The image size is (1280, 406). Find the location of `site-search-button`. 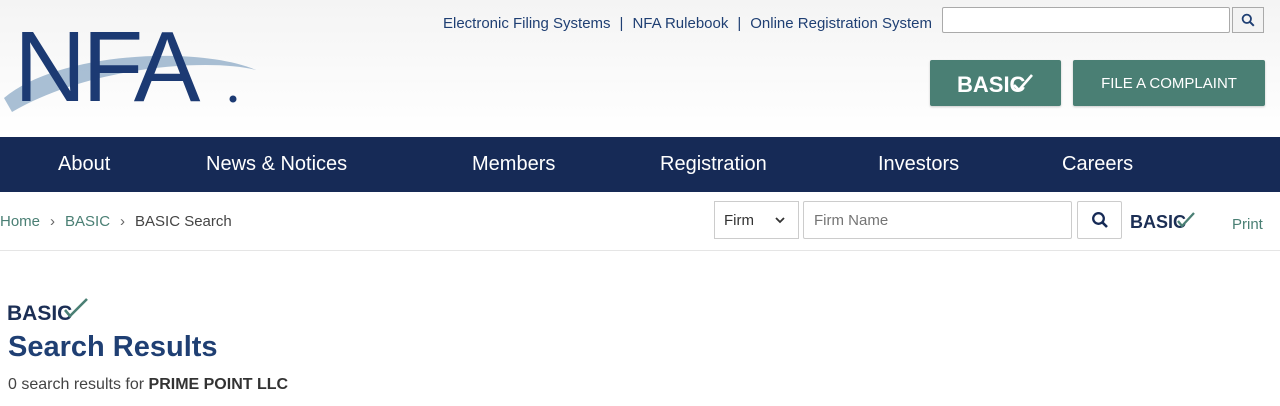

site-search-button is located at coordinates (1248, 20).